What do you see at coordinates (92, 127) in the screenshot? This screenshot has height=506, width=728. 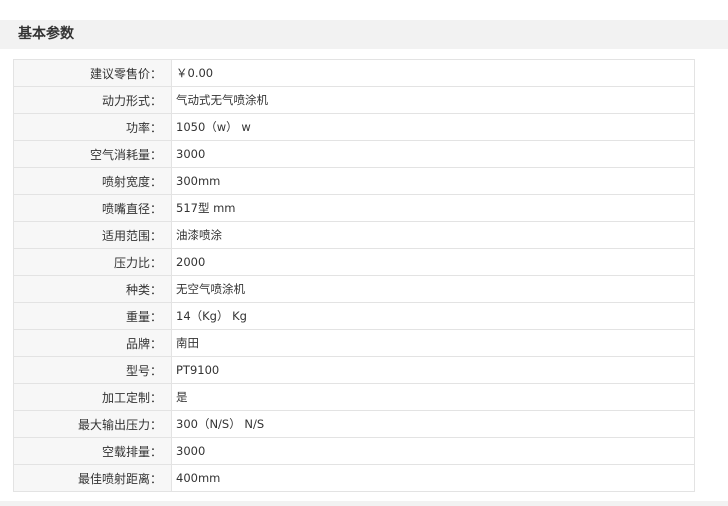 I see `param-label: 功率：` at bounding box center [92, 127].